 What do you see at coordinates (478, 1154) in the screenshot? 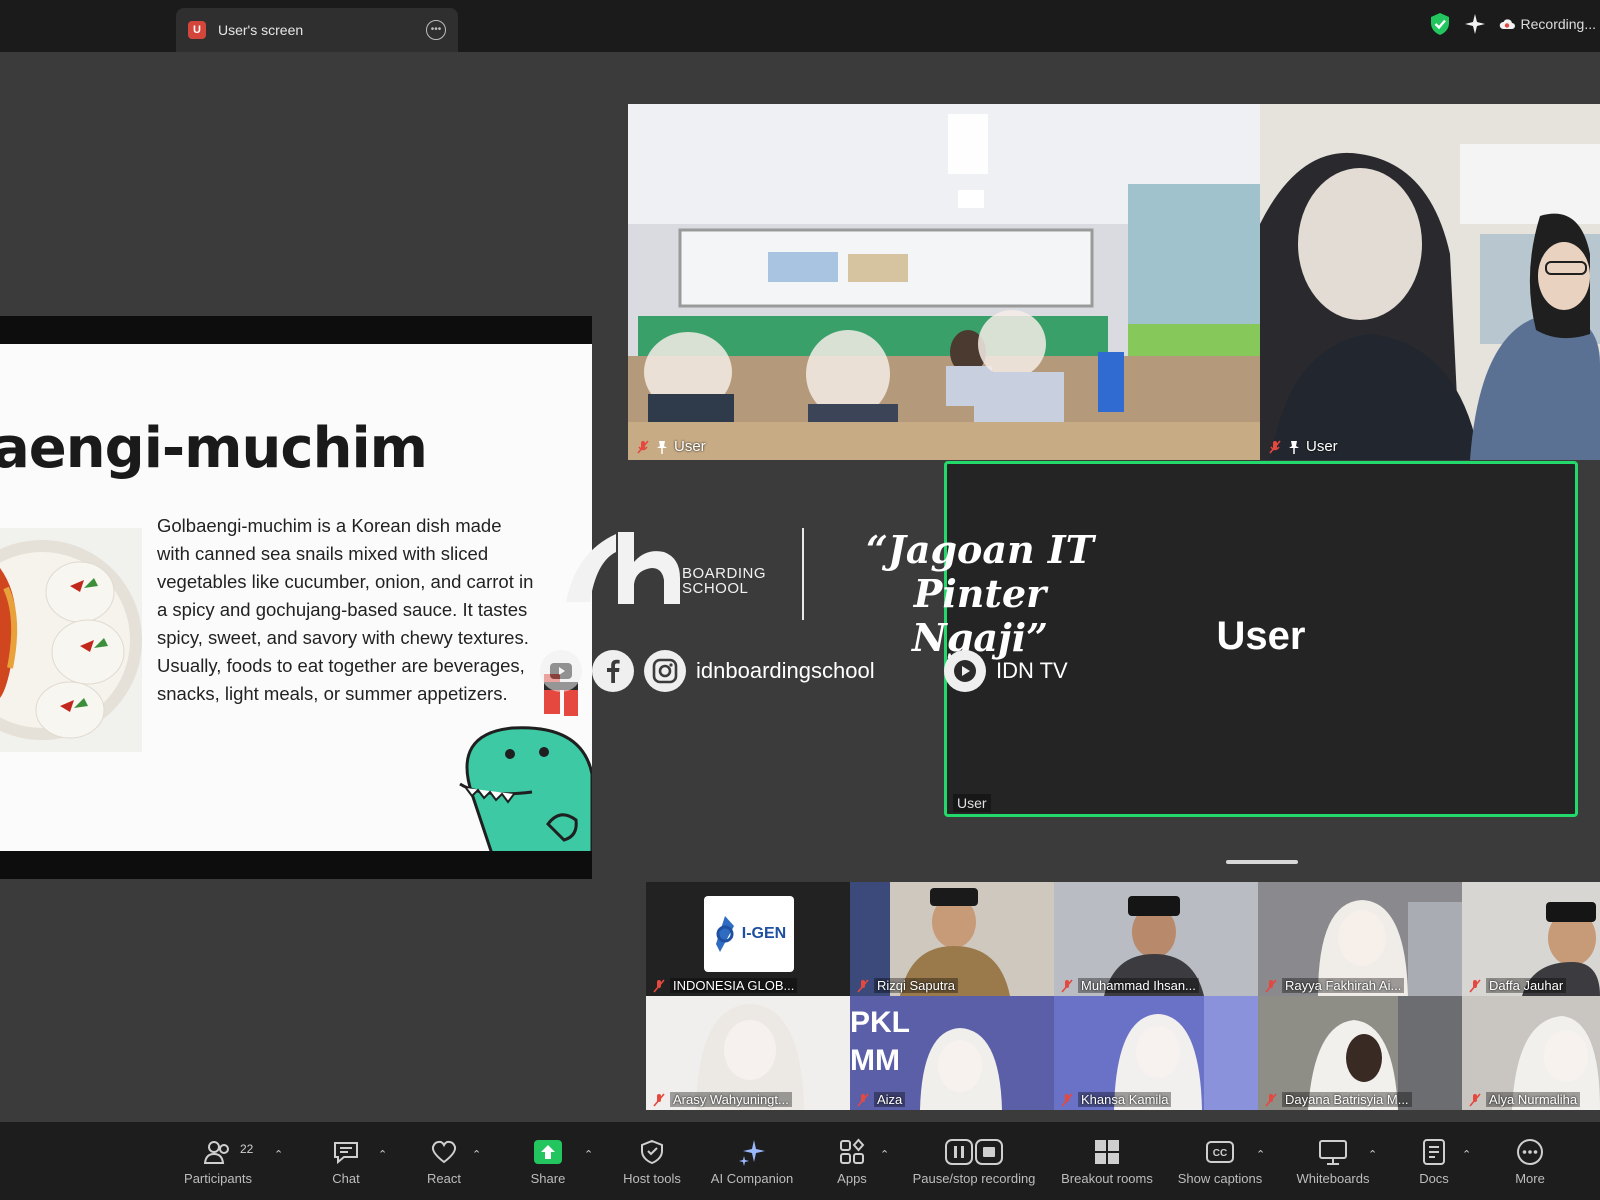
I see `react-caret-icon: ⌃` at bounding box center [478, 1154].